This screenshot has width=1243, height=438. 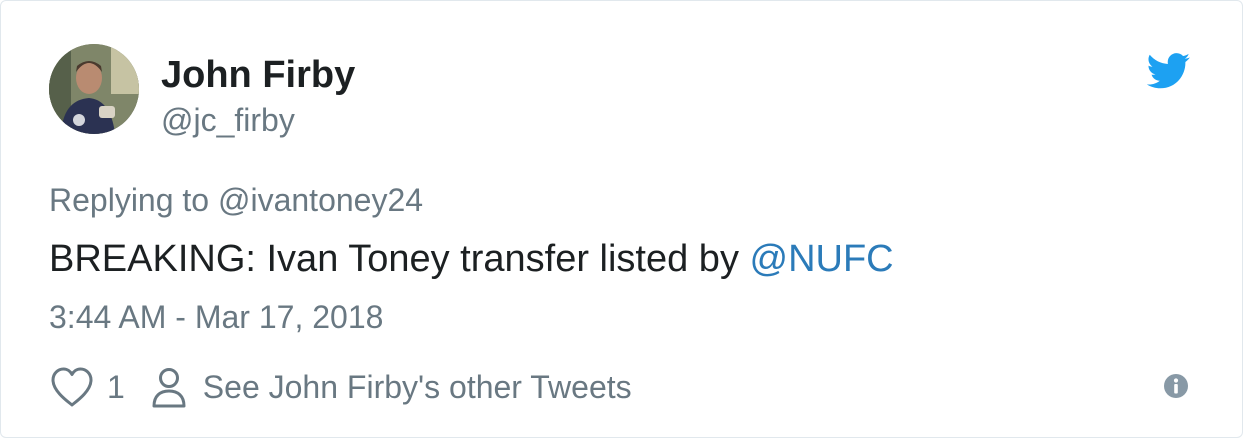 What do you see at coordinates (228, 120) in the screenshot?
I see `author-handle: @jc_firby` at bounding box center [228, 120].